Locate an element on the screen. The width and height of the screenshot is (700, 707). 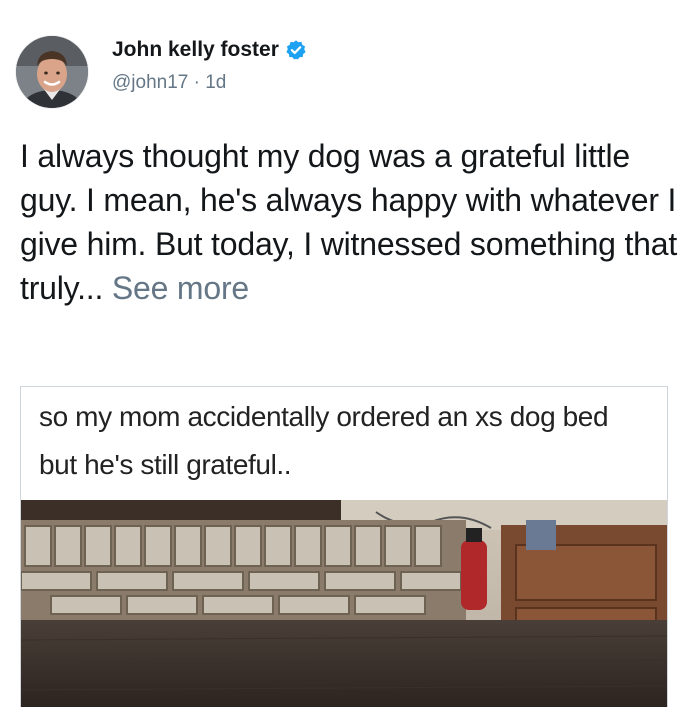
author-name-row: John kelly foster is located at coordinates (209, 50).